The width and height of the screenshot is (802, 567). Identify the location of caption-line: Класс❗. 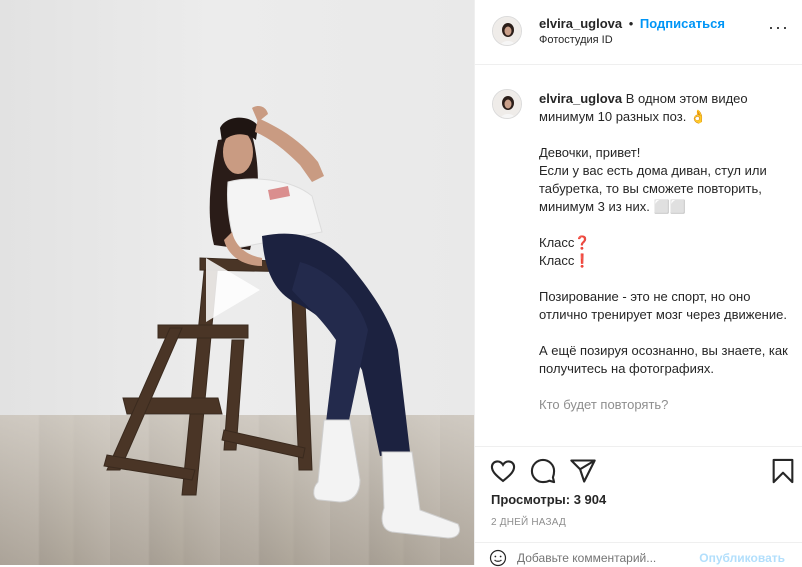
(565, 260).